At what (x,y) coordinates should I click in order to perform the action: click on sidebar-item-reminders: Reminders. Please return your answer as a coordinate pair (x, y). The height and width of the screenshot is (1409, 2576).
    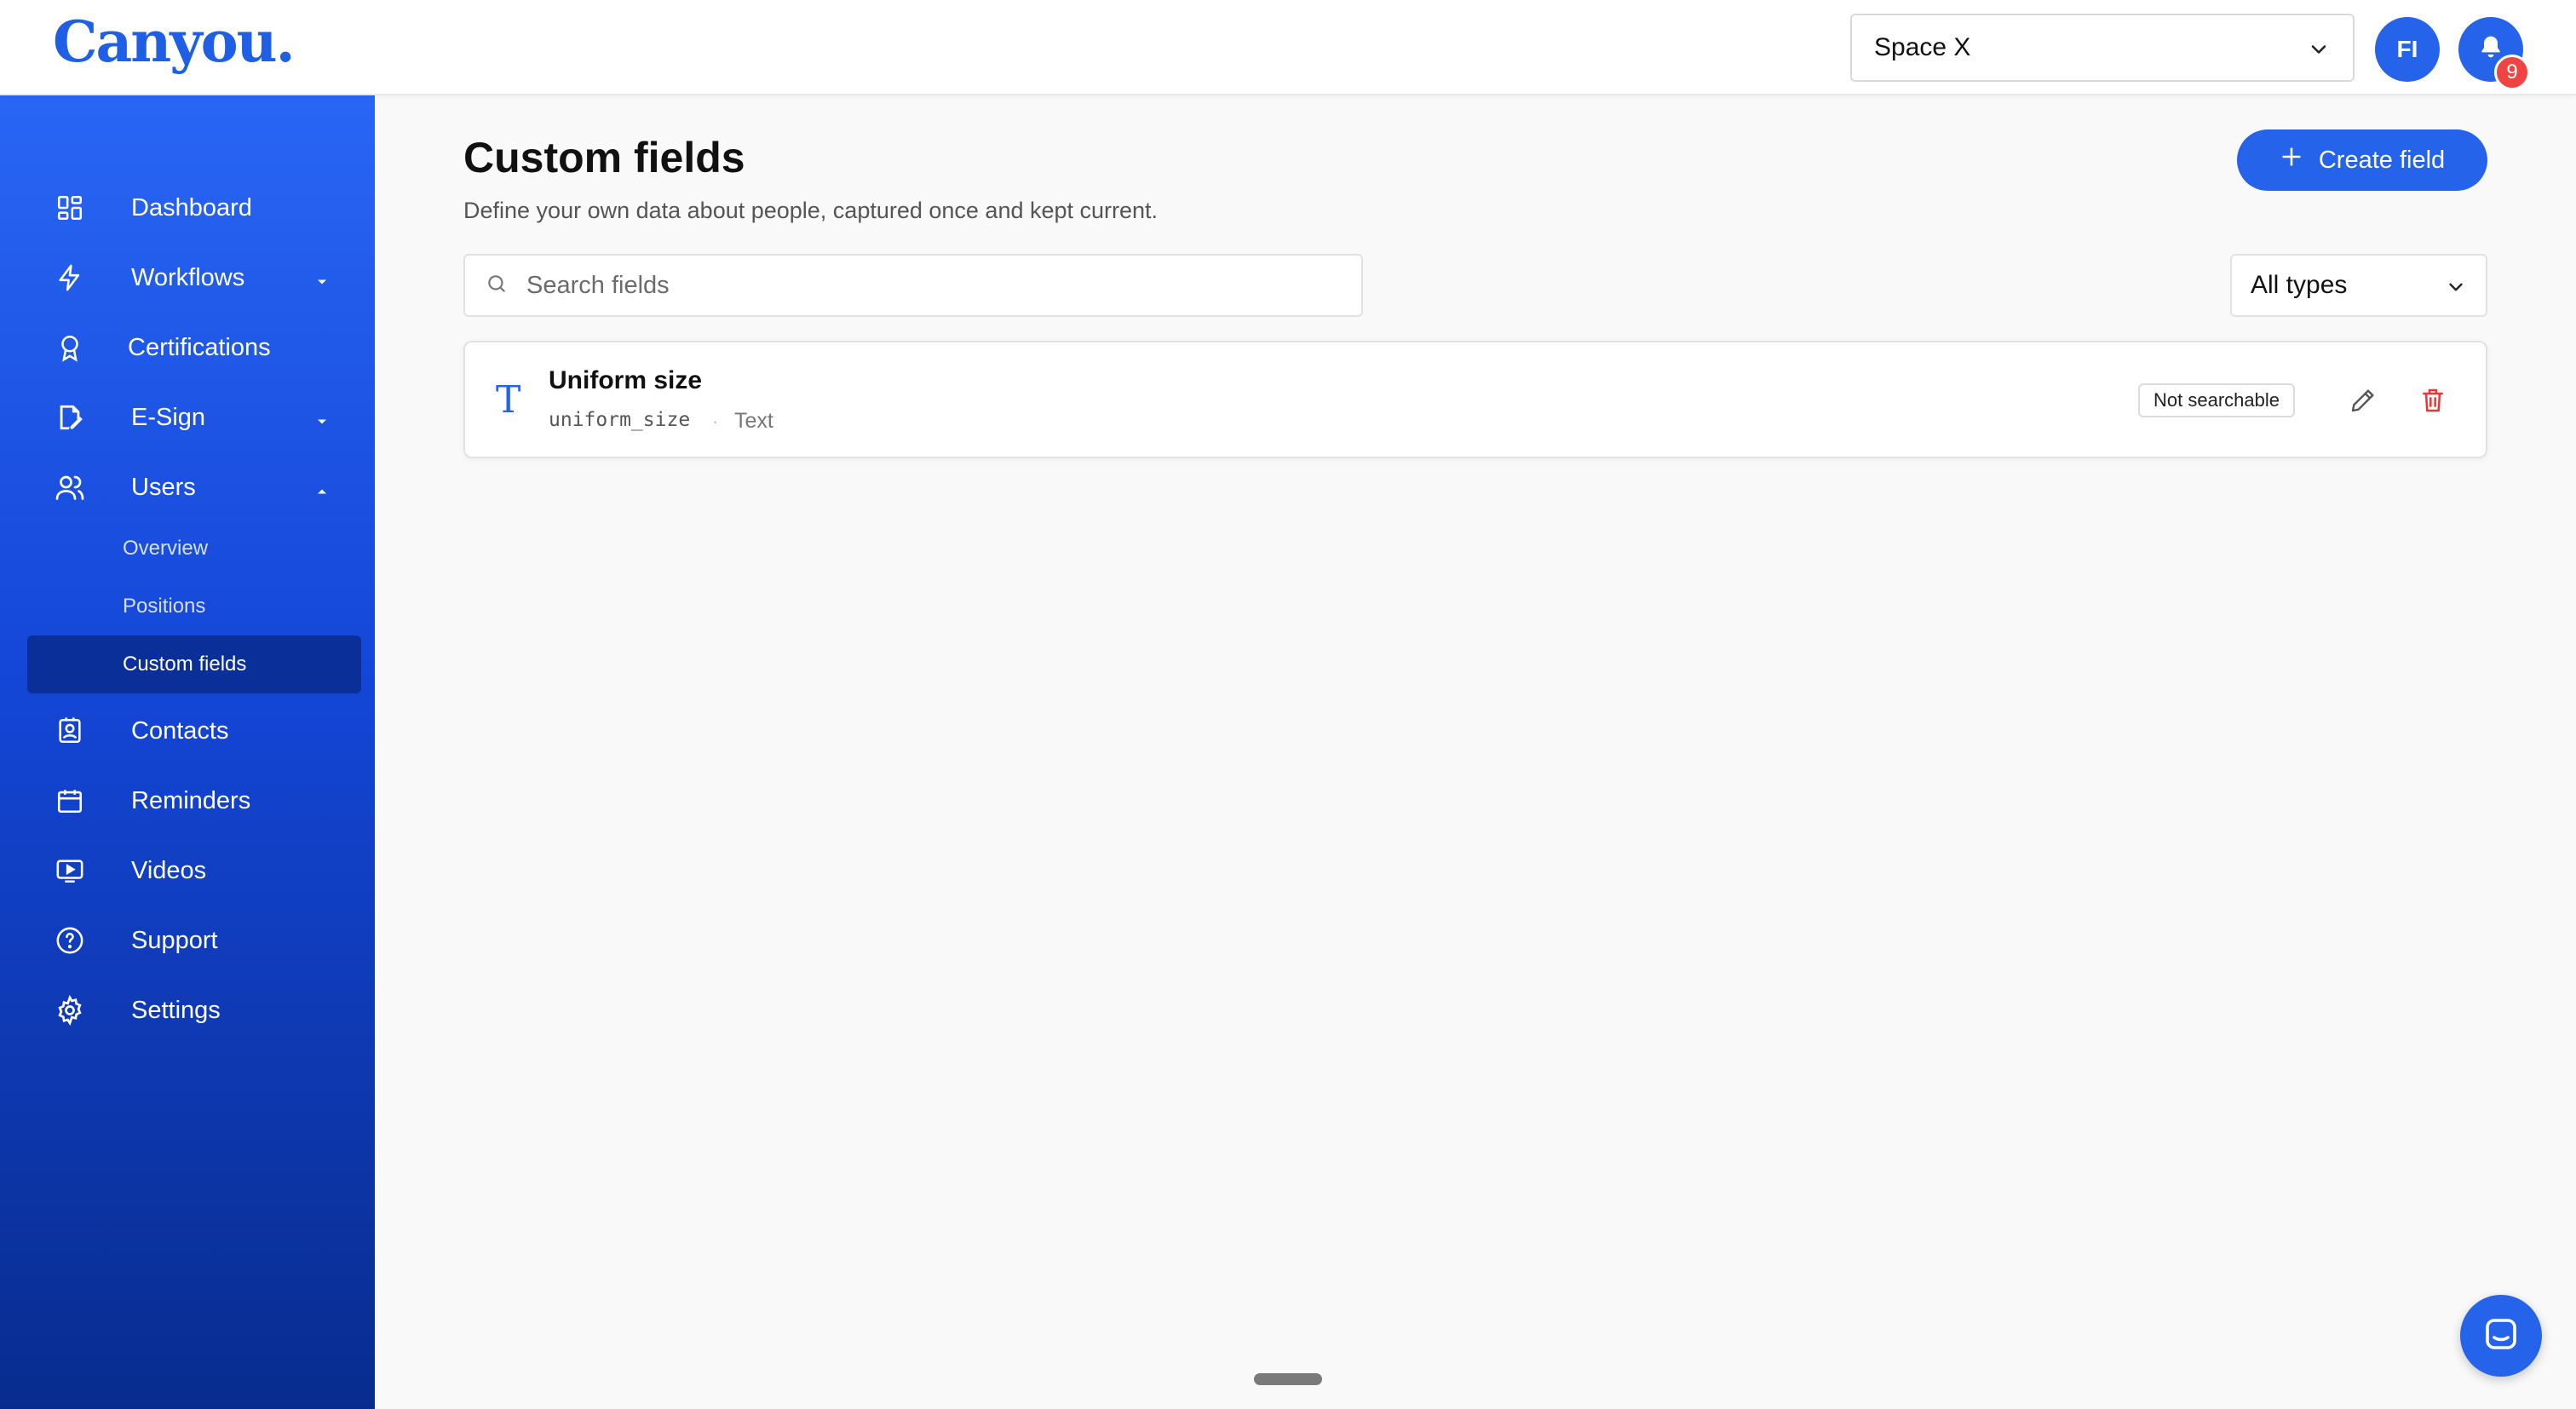
    Looking at the image, I should click on (194, 801).